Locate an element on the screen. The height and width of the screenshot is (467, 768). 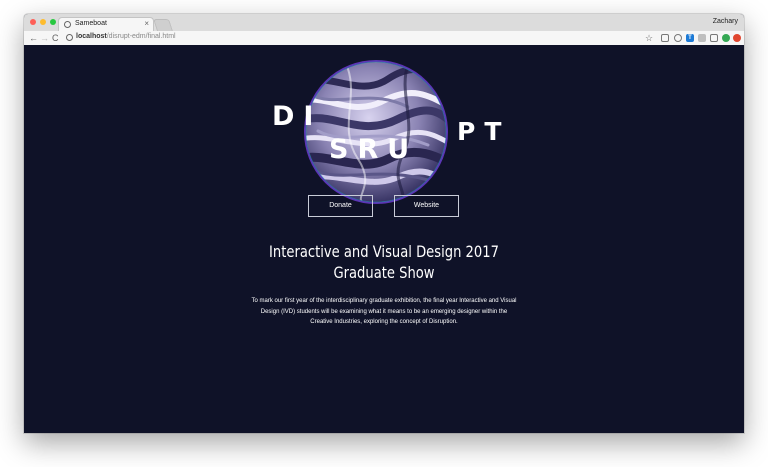
logo-text-di: DI is located at coordinates (297, 116).